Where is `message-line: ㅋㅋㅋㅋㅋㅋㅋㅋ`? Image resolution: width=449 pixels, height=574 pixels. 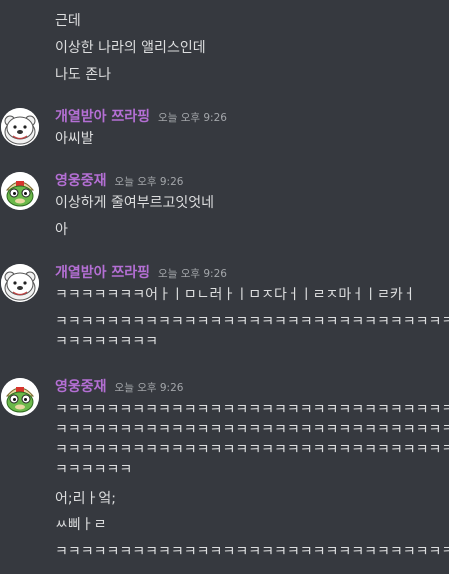
message-line: ㅋㅋㅋㅋㅋㅋㅋㅋ is located at coordinates (107, 342).